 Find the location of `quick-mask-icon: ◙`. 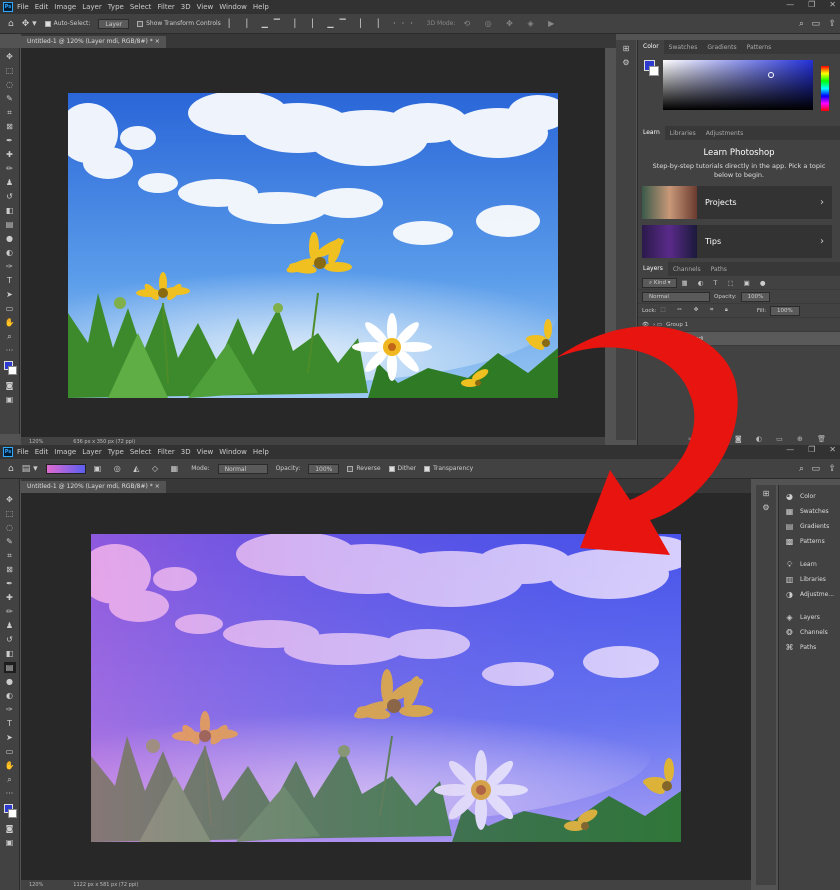

quick-mask-icon: ◙ is located at coordinates (10, 828).